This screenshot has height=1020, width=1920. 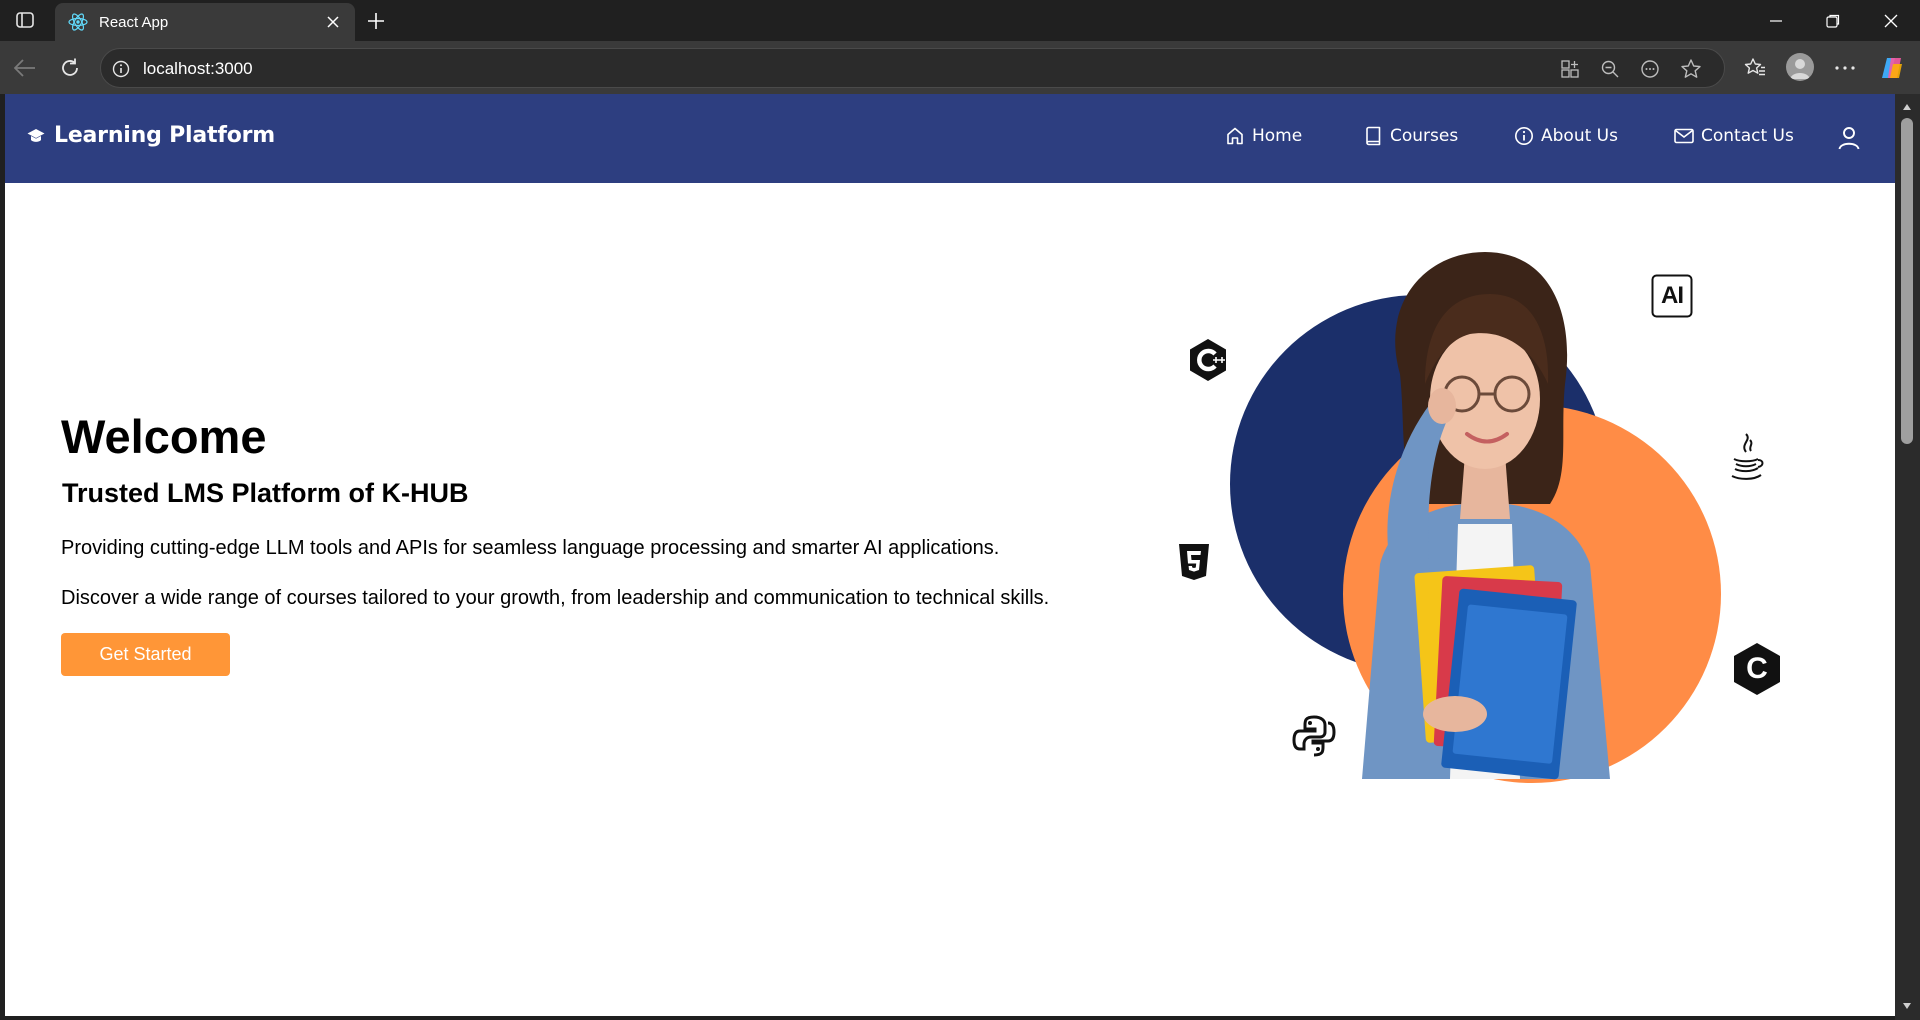 I want to click on more-icon, so click(x=1845, y=68).